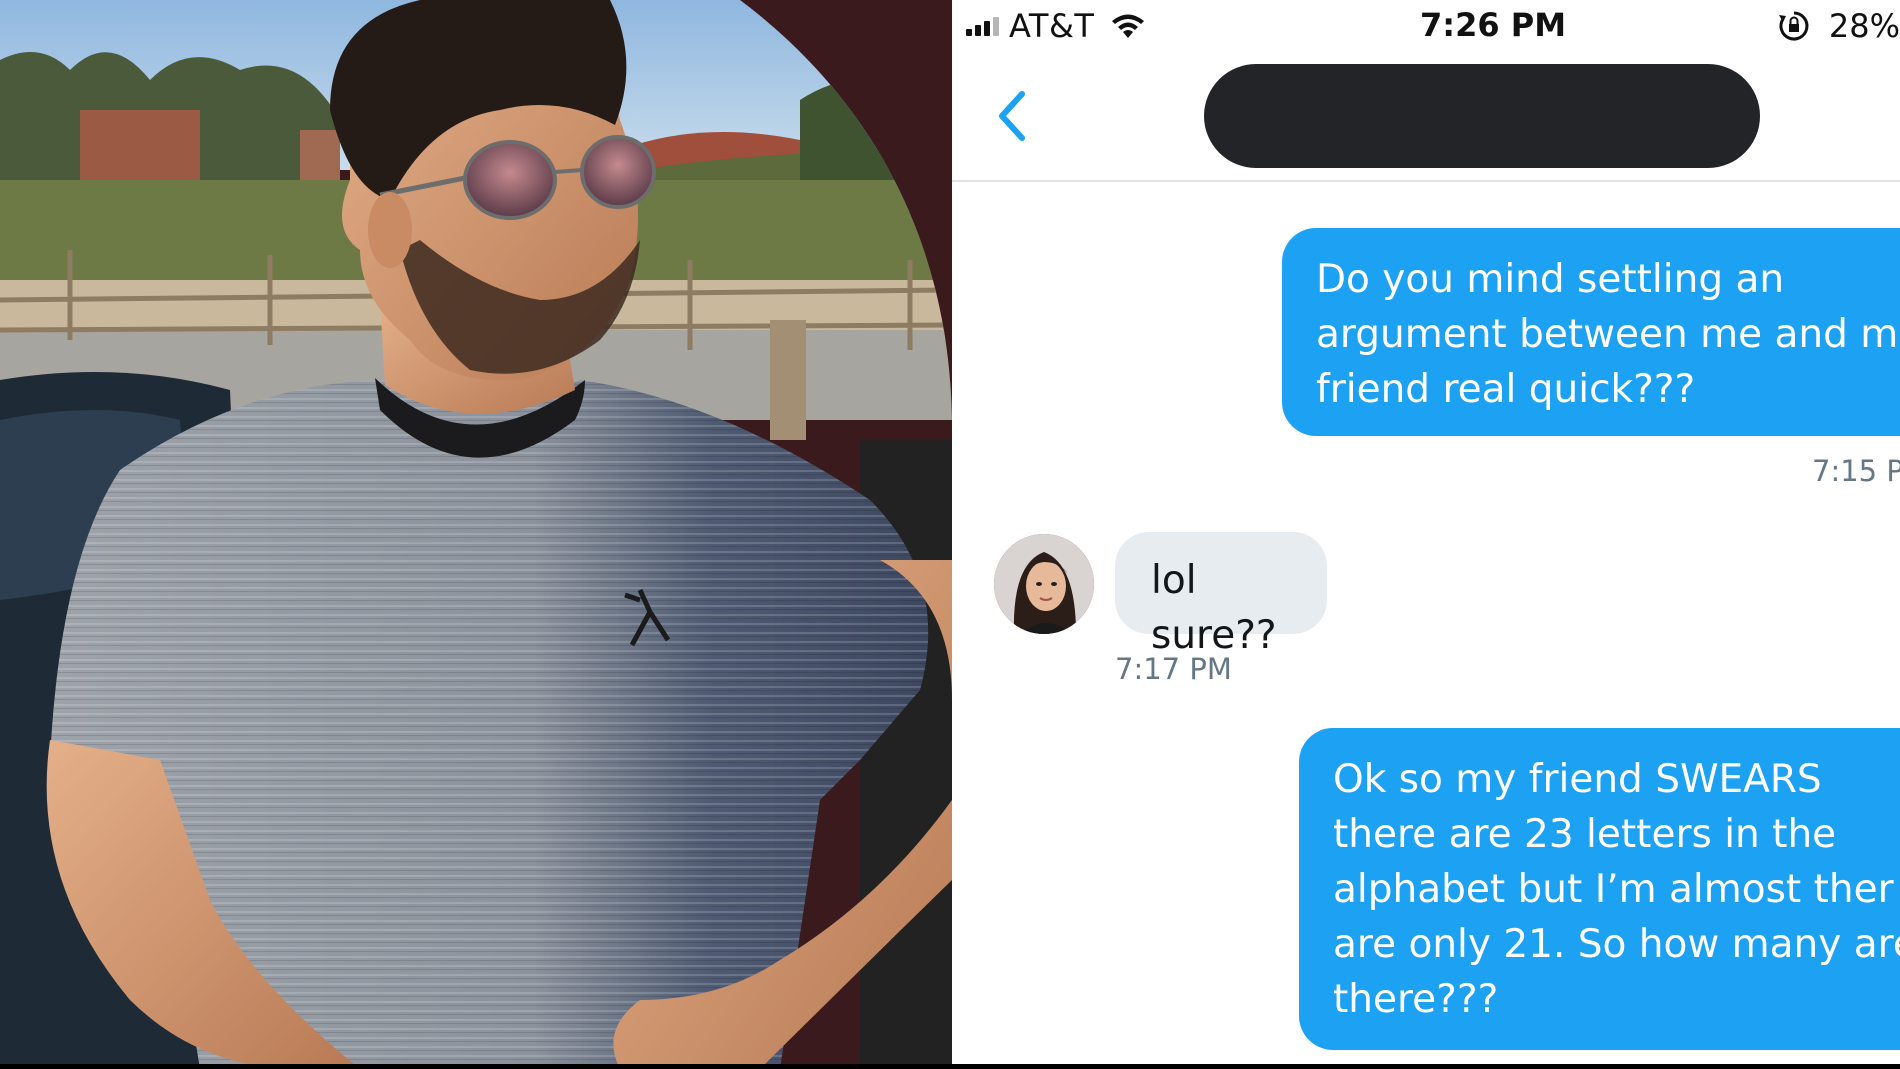  I want to click on redacted-contact-name, so click(1482, 116).